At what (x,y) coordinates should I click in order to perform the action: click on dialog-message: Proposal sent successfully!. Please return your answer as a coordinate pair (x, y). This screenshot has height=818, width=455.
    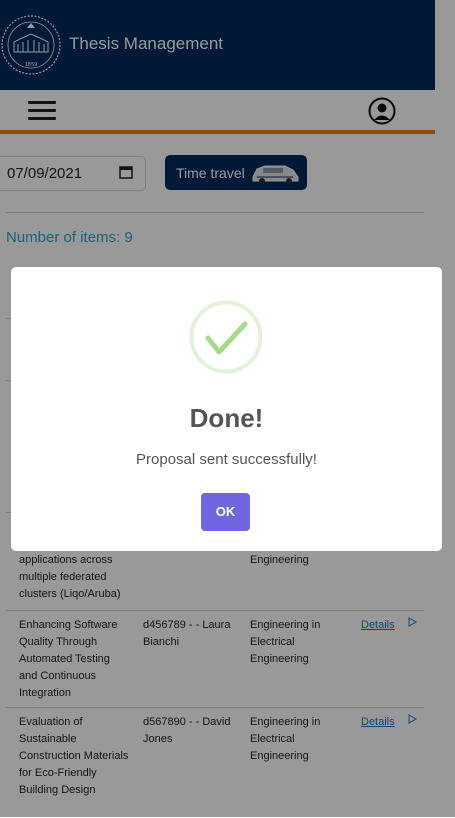
    Looking at the image, I should click on (226, 459).